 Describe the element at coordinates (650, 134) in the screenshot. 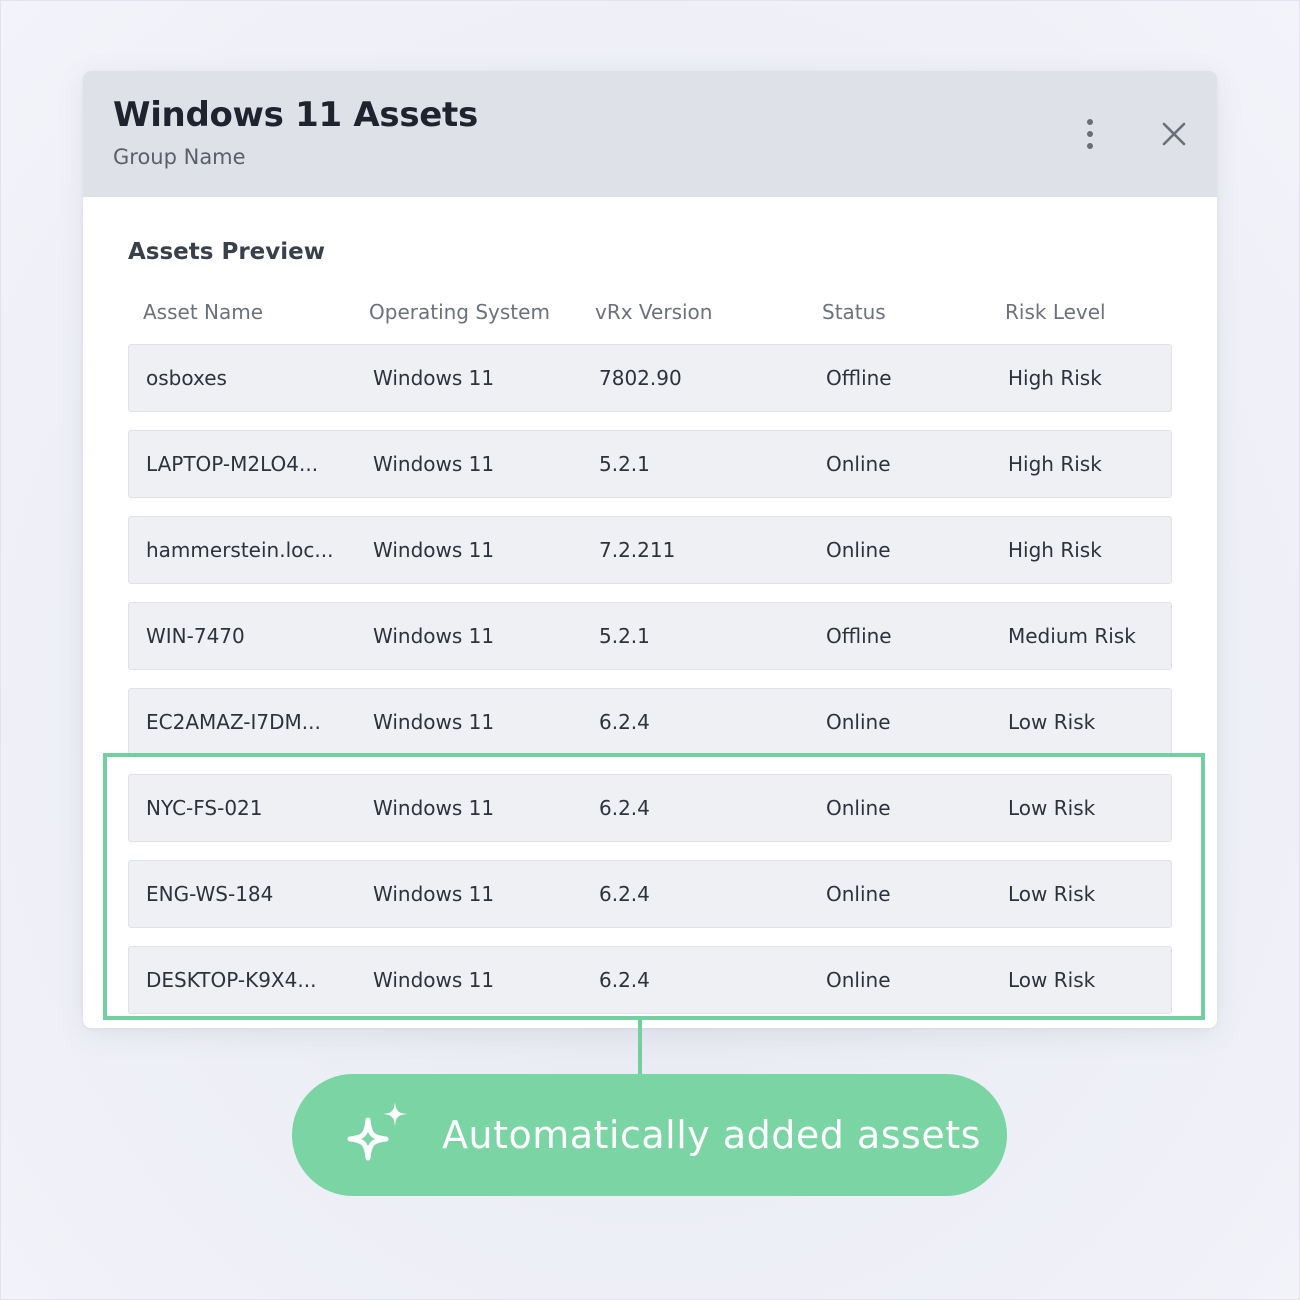

I see `dialog-header: Windows 11 Assets Group Name` at that location.